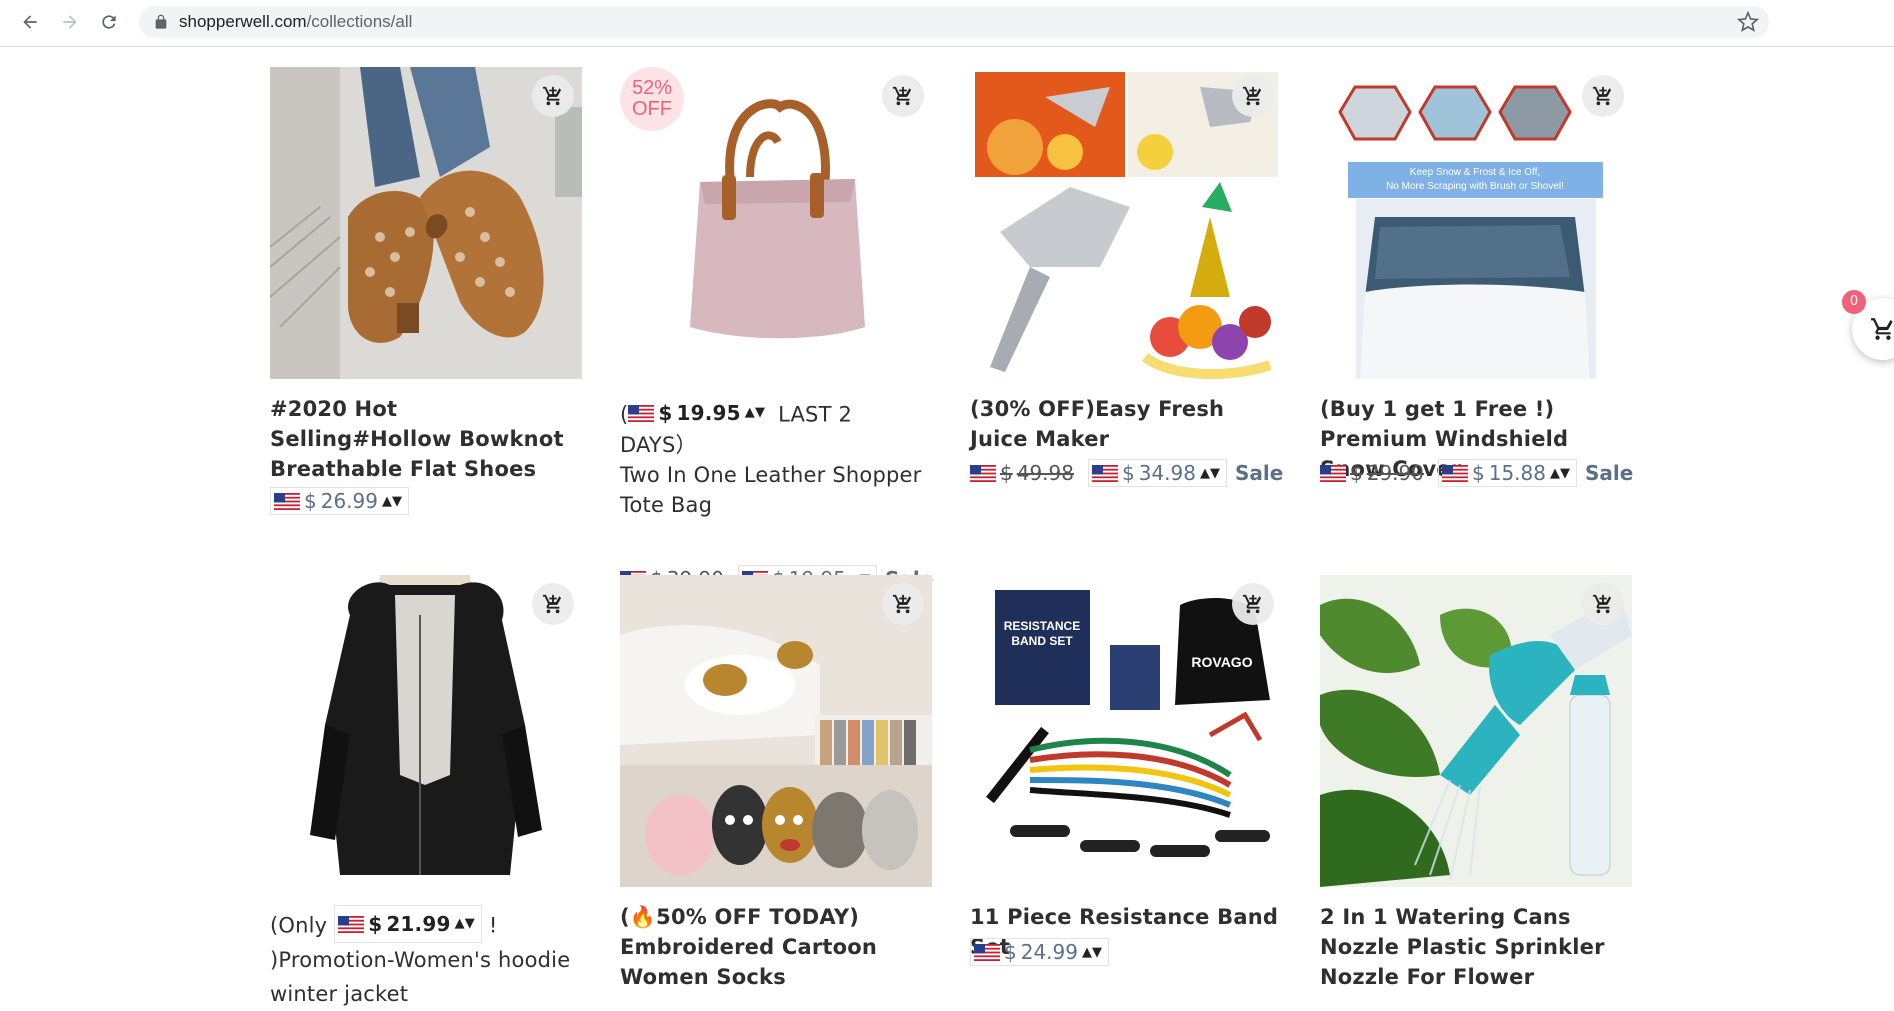 The width and height of the screenshot is (1894, 1011). I want to click on title-suffix: !, so click(493, 925).